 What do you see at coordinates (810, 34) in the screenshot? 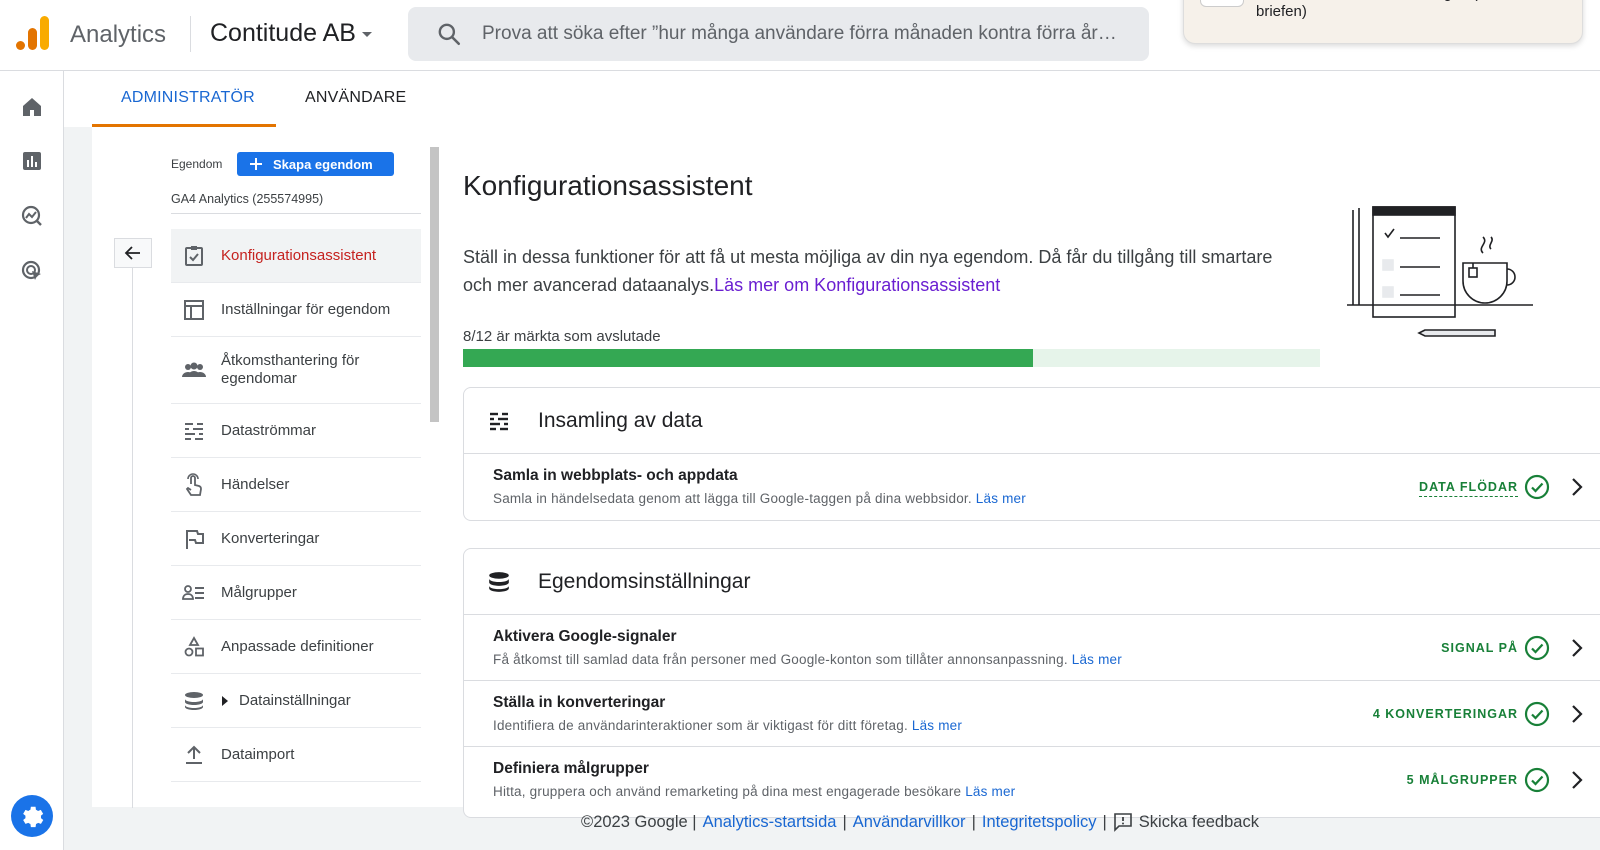
I see `search-input` at bounding box center [810, 34].